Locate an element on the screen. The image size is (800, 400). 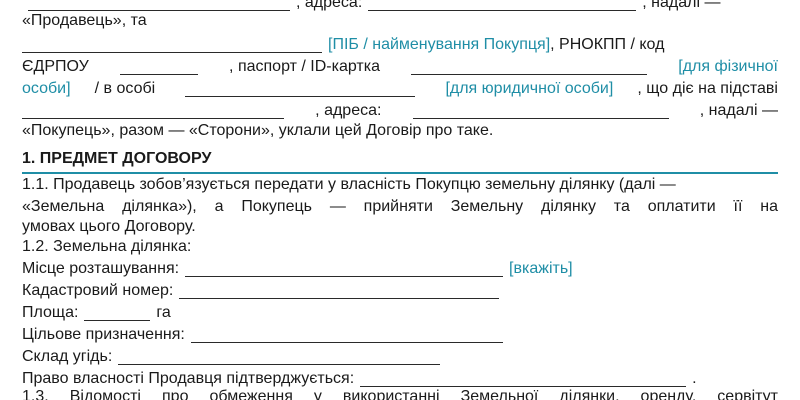
individual-hint: [для фізичної is located at coordinates (728, 66).